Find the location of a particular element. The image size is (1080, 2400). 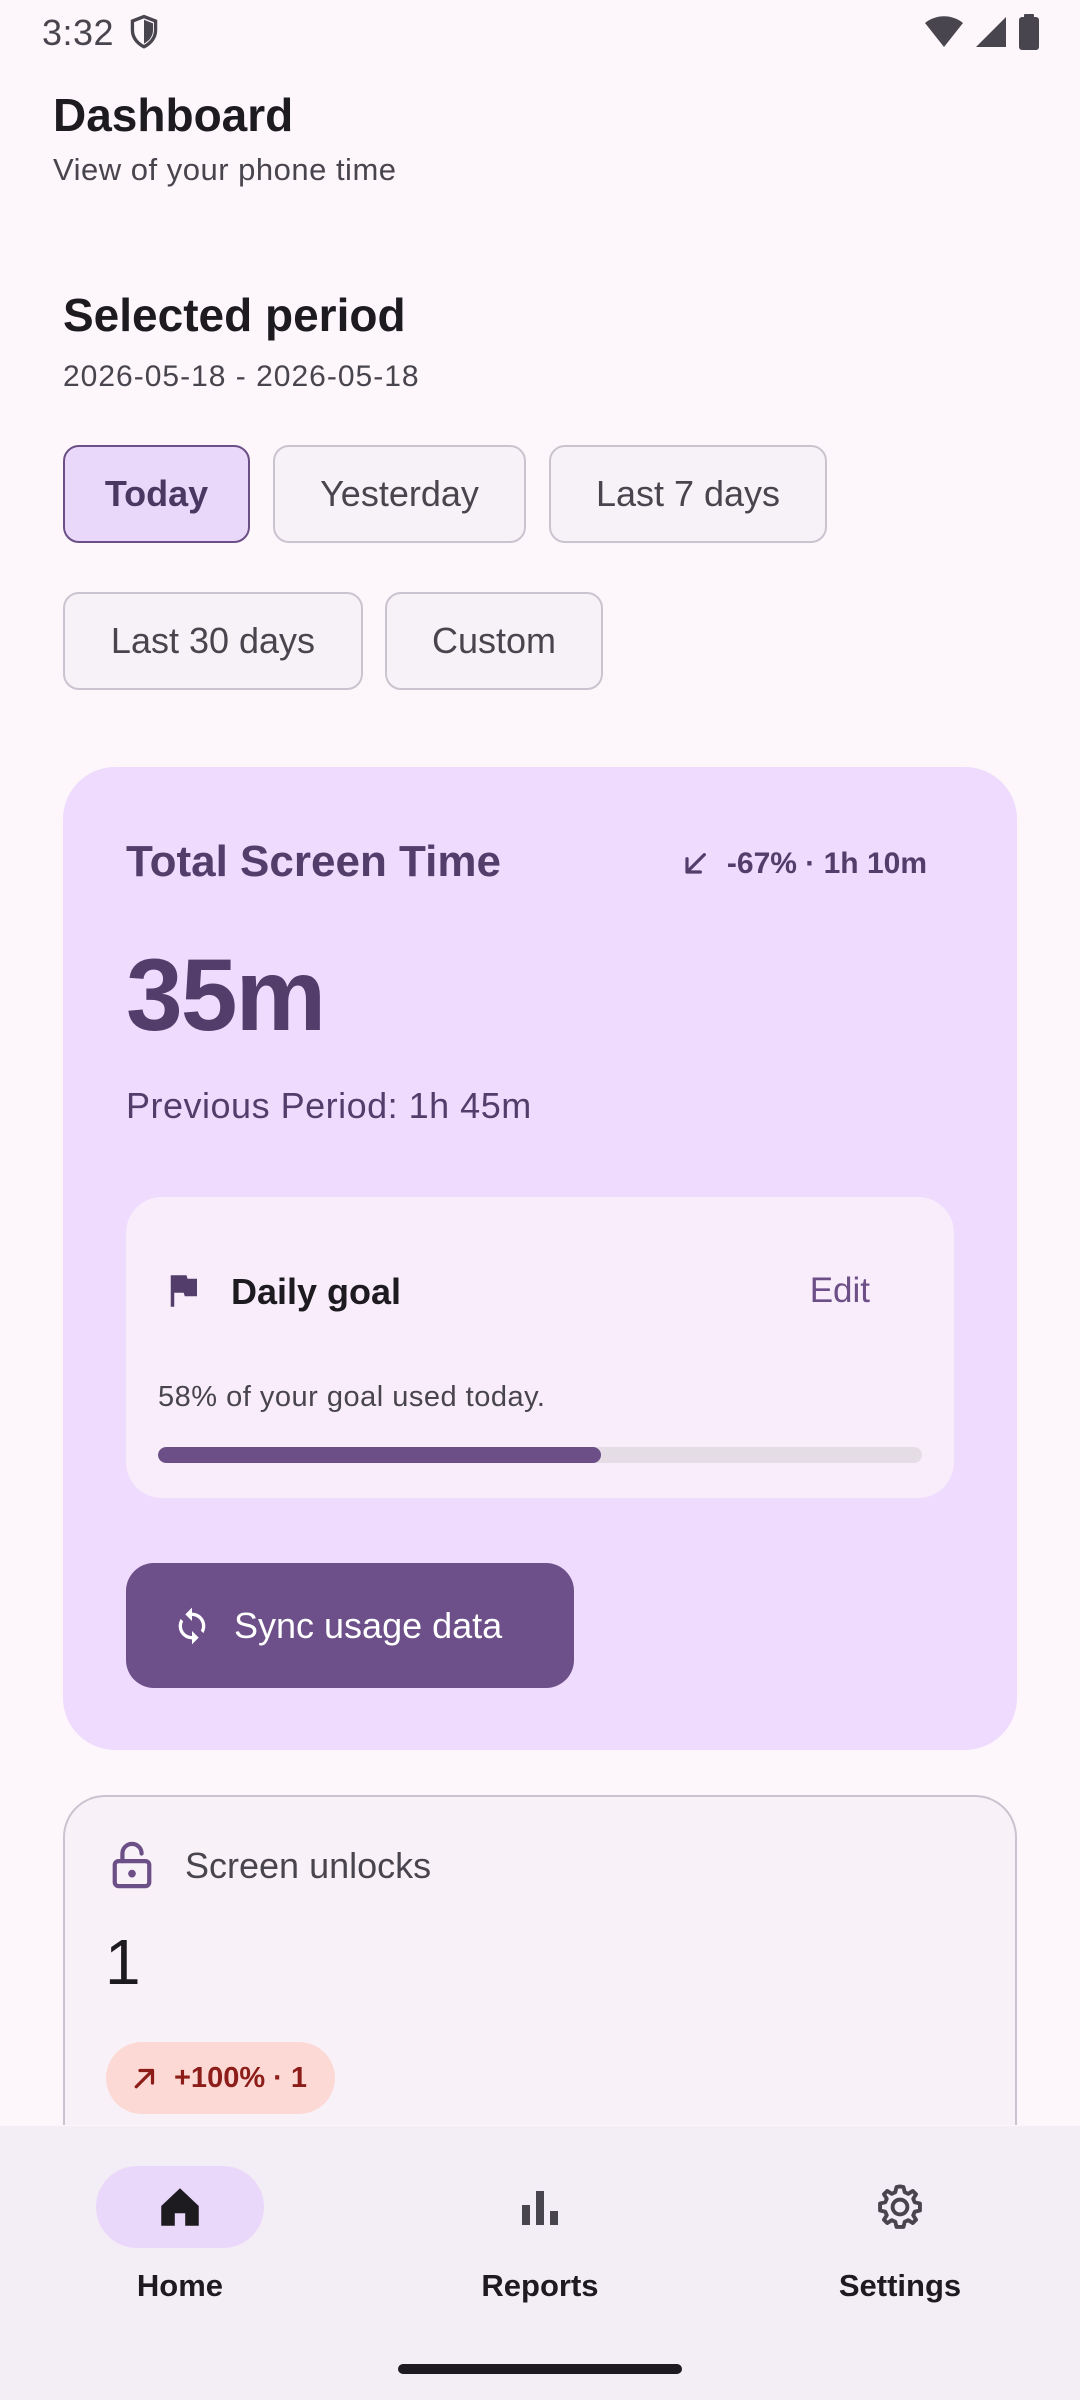

goal-progress-fill is located at coordinates (380, 1455).